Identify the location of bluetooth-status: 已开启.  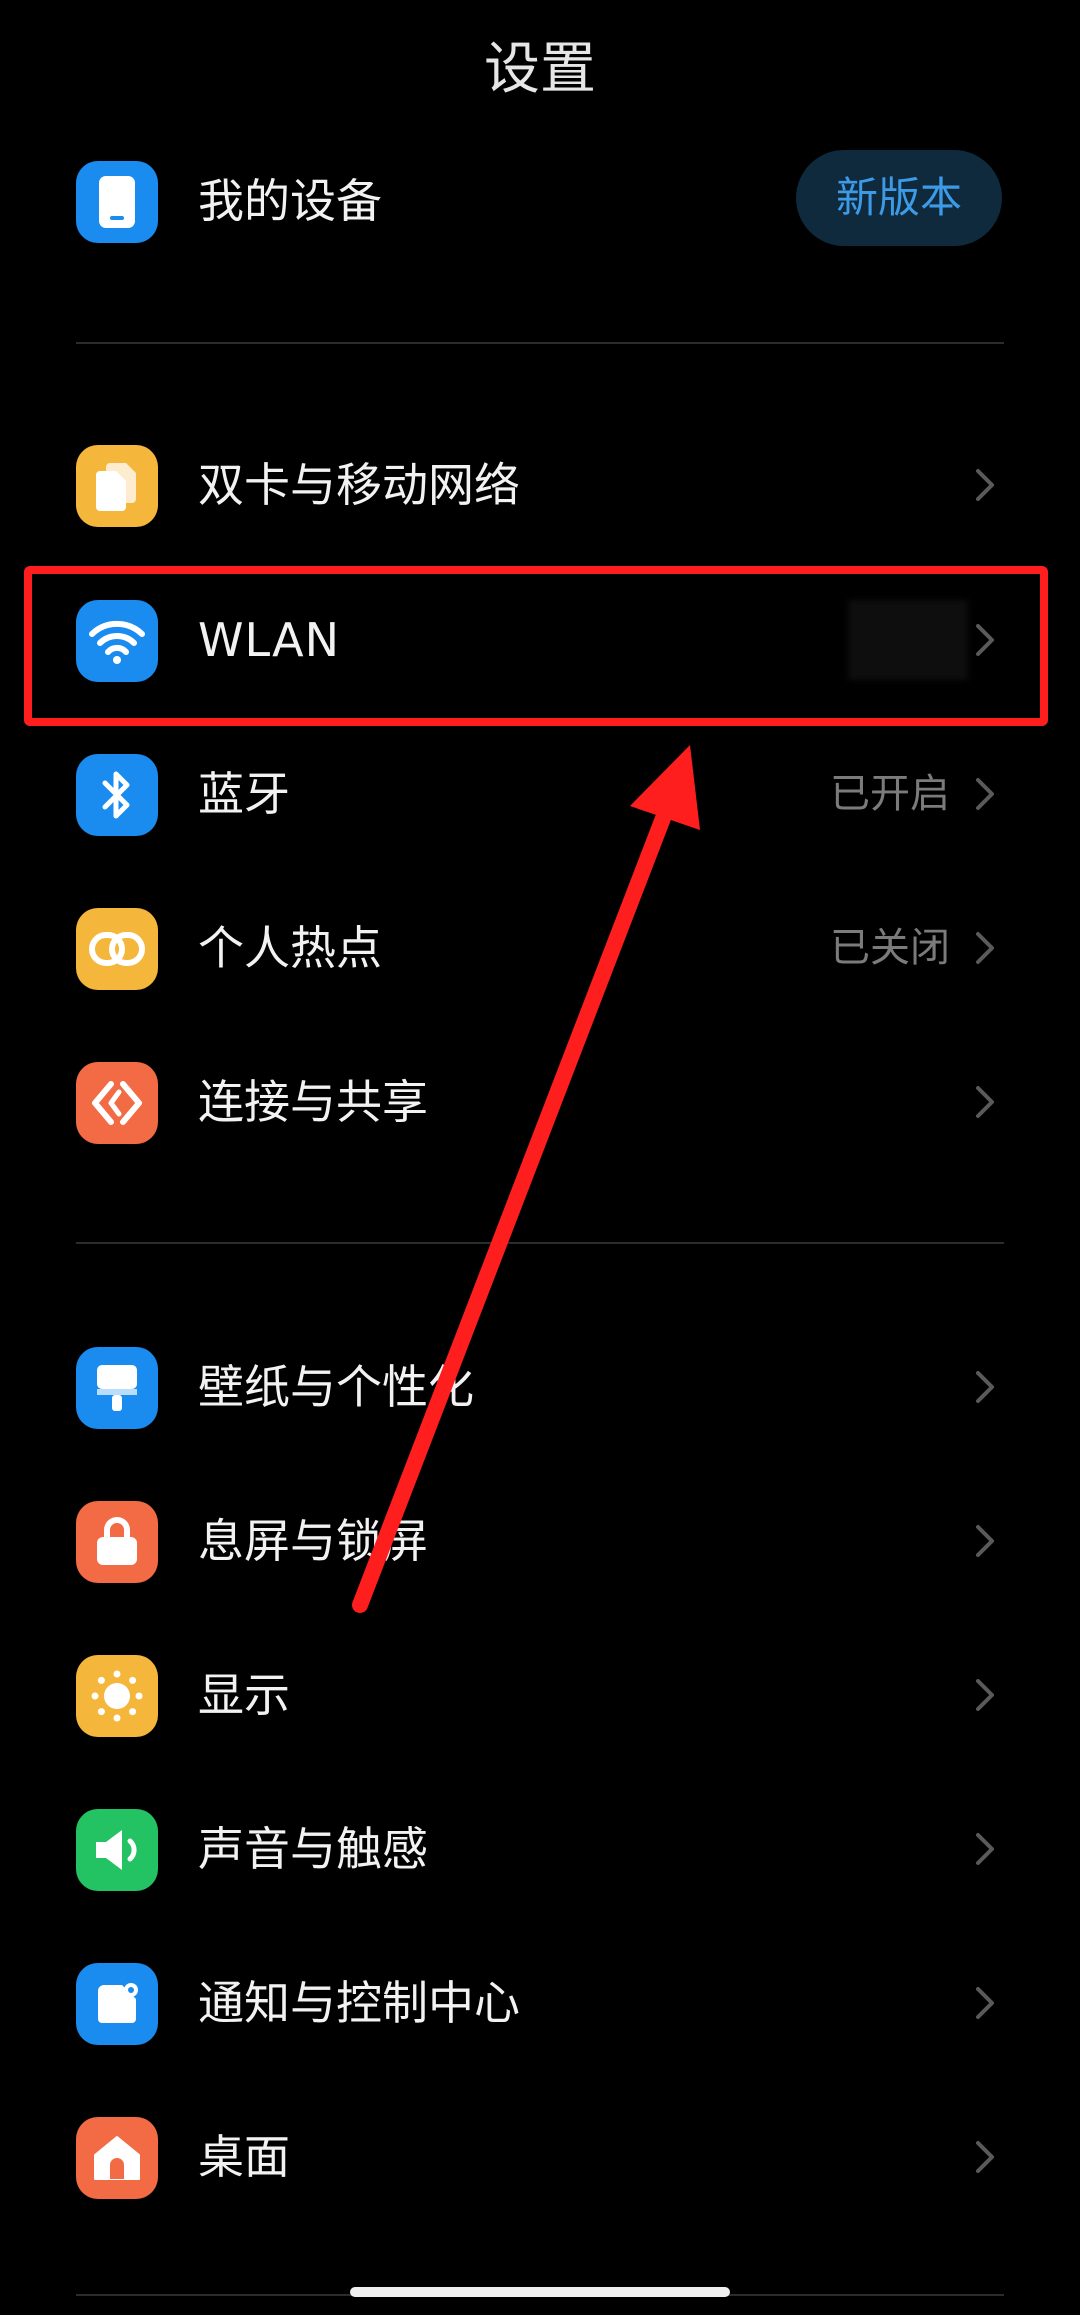
(890, 794).